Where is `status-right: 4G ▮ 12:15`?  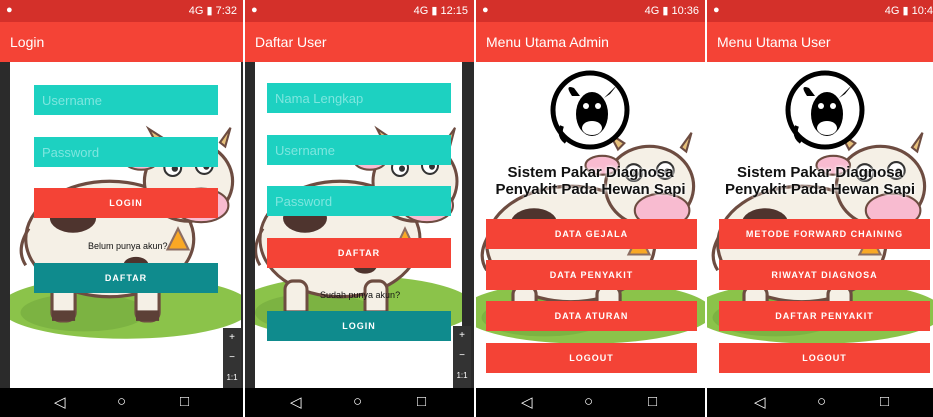
status-right: 4G ▮ 12:15 is located at coordinates (440, 11).